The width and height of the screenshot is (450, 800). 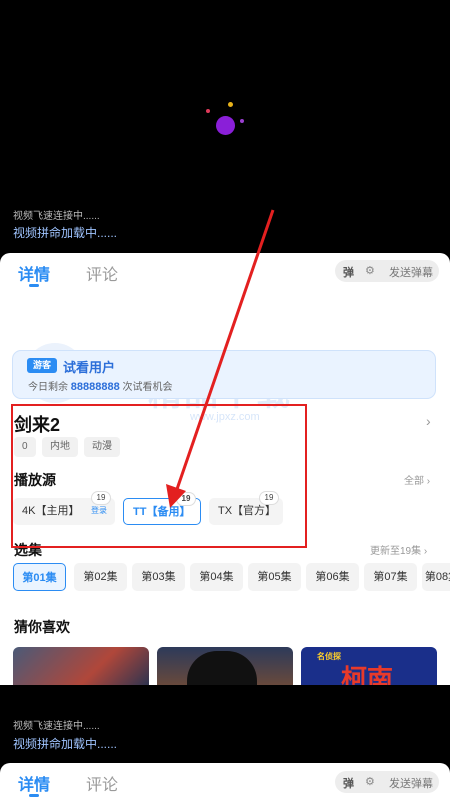 What do you see at coordinates (411, 272) in the screenshot?
I see `send-danmaku-button: 发送弹幕` at bounding box center [411, 272].